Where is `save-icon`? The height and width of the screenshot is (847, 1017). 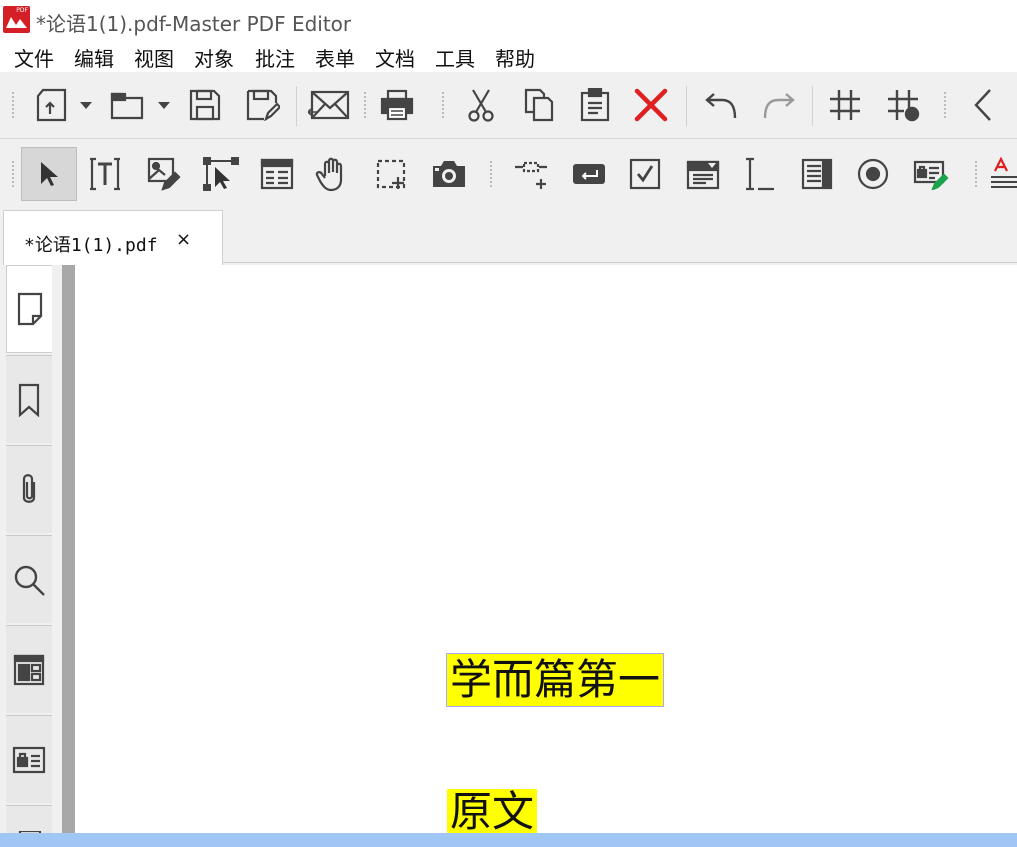 save-icon is located at coordinates (205, 105).